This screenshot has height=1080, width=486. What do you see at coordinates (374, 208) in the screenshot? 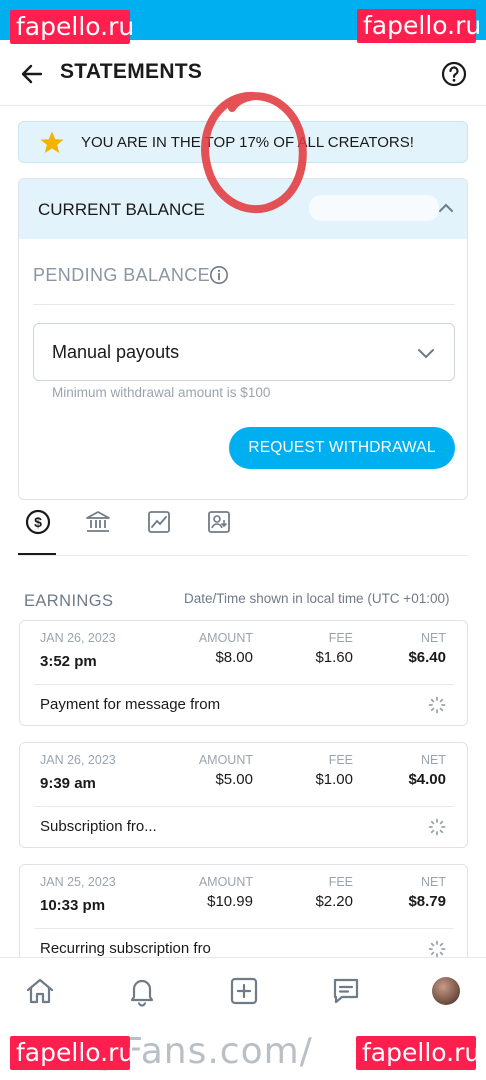
I see `hidden-balance-amount` at bounding box center [374, 208].